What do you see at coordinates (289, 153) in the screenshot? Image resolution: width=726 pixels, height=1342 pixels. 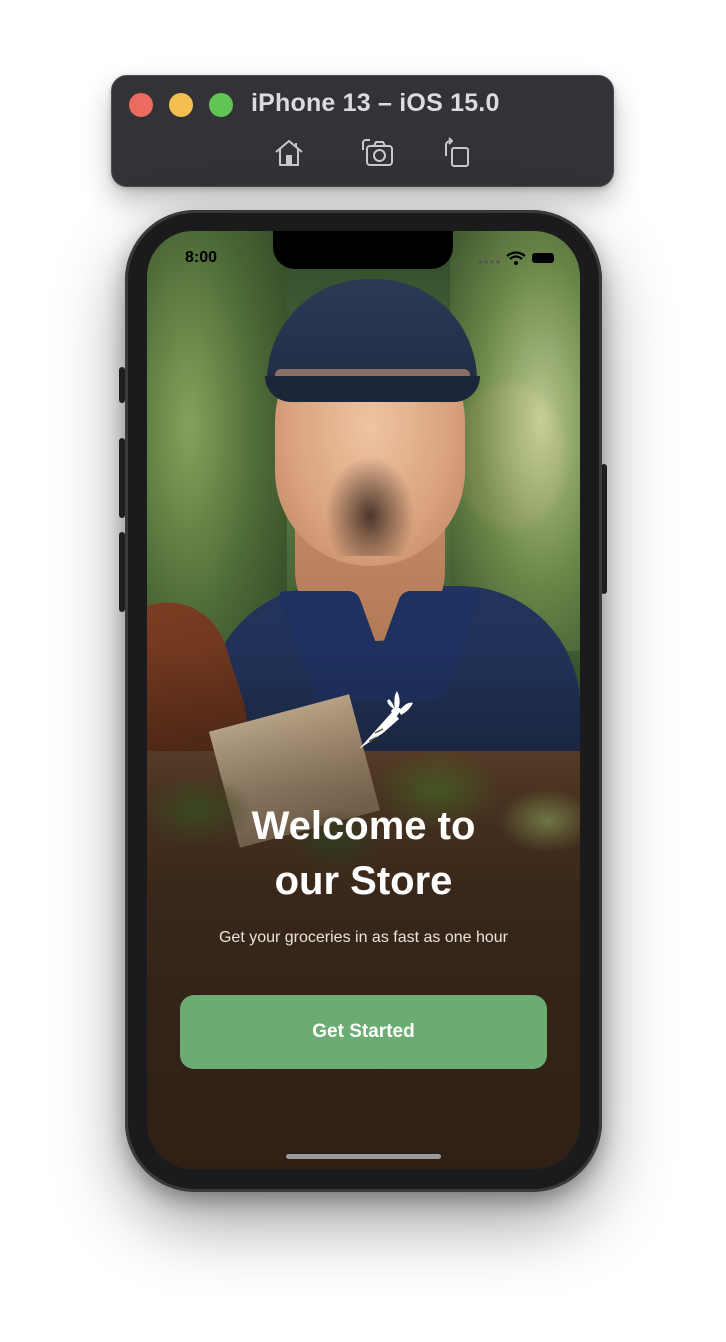 I see `home-icon` at bounding box center [289, 153].